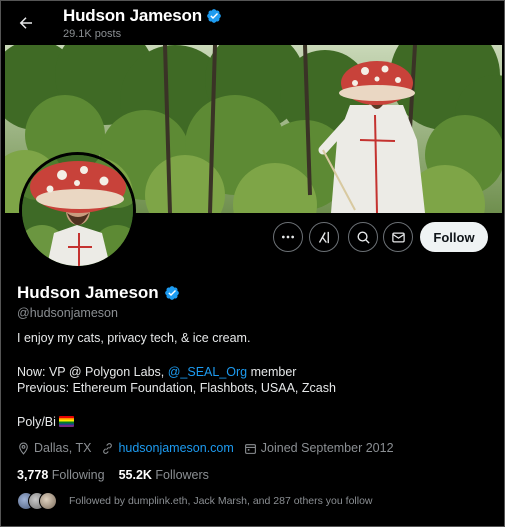 This screenshot has width=505, height=527. What do you see at coordinates (67, 313) in the screenshot?
I see `profile-handle: @hudsonjameson` at bounding box center [67, 313].